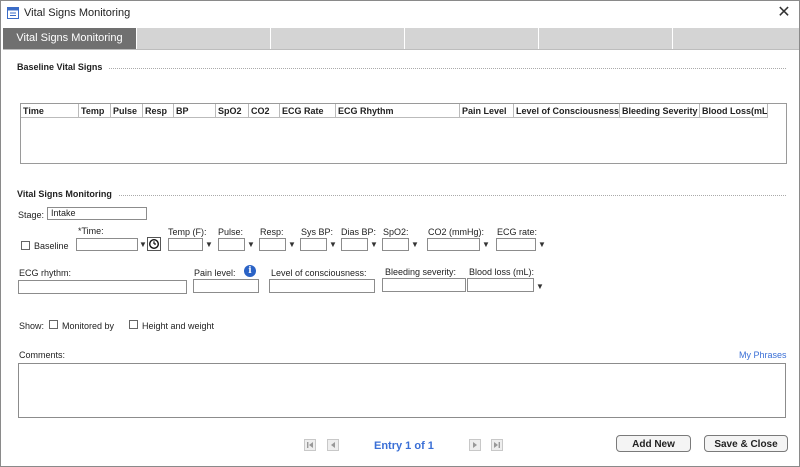 The width and height of the screenshot is (800, 467). Describe the element at coordinates (319, 273) in the screenshot. I see `level-of-consciousness-label: Level of consciousness:` at that location.